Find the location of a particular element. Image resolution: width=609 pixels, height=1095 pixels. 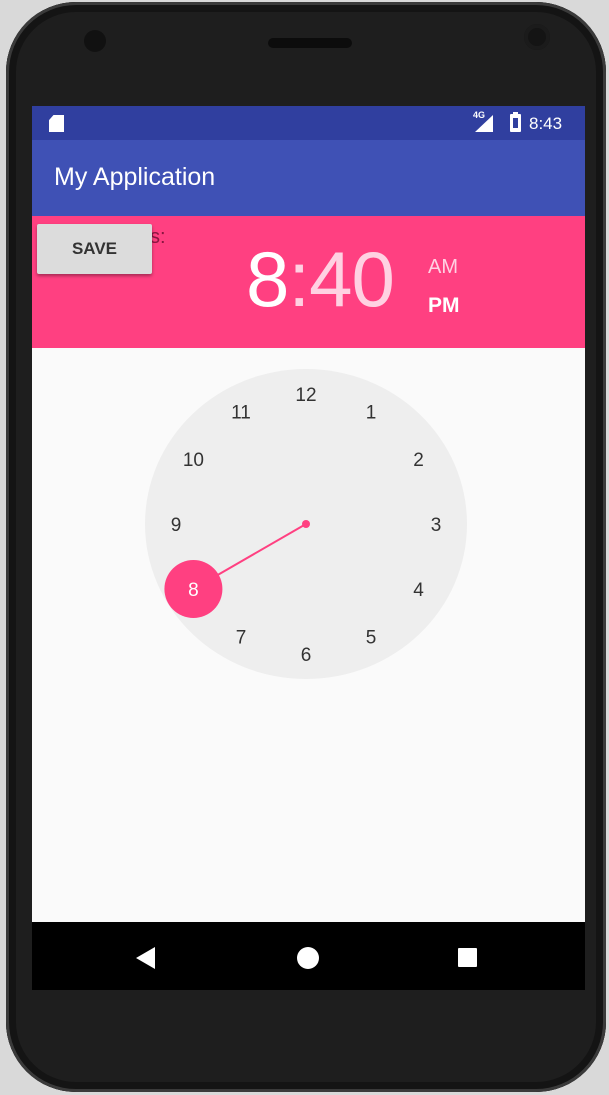

app-title: My Application is located at coordinates (135, 177).